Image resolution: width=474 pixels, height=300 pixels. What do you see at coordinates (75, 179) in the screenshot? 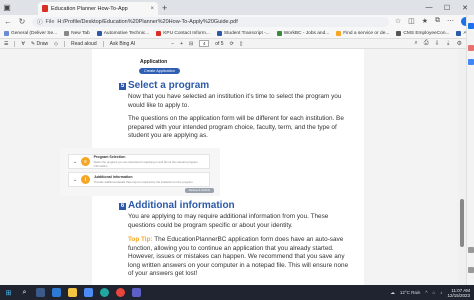
I see `chevron-down-icon: ⌄` at bounding box center [75, 179].